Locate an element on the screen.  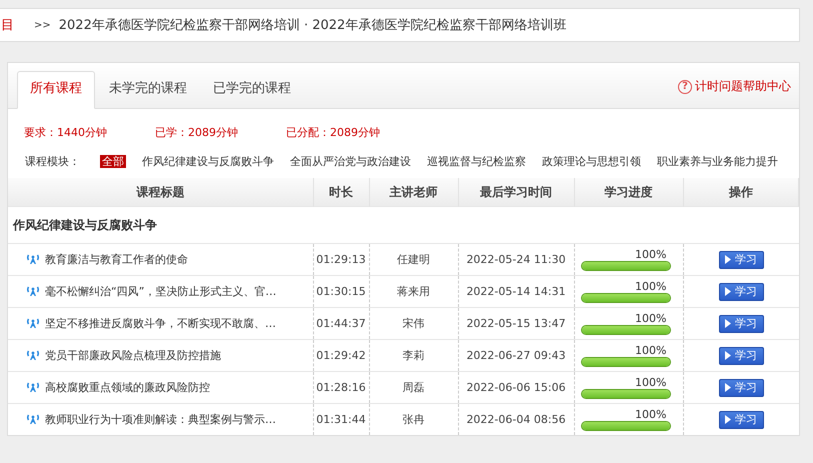
table-cell: 任建明 is located at coordinates (413, 260).